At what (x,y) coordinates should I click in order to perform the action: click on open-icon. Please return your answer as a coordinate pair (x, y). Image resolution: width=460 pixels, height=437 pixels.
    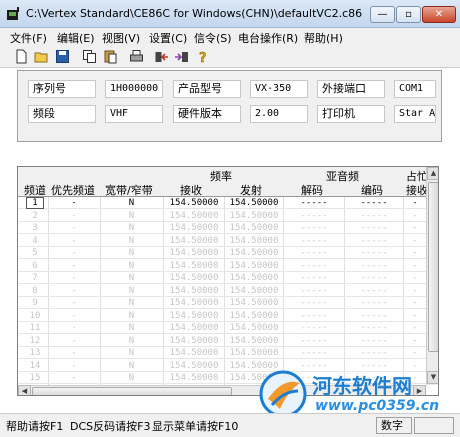
    Looking at the image, I should click on (41, 56).